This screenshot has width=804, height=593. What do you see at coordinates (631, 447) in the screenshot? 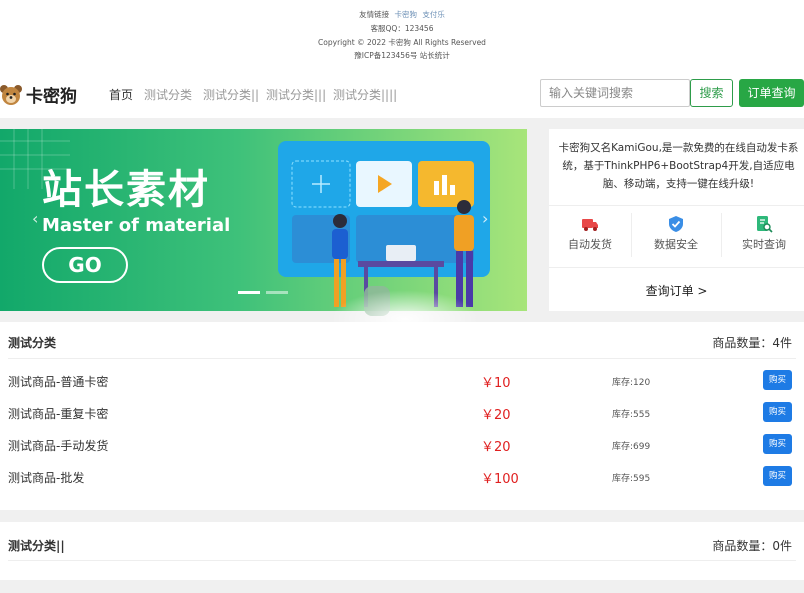
I see `product-stock: 库存:699` at bounding box center [631, 447].